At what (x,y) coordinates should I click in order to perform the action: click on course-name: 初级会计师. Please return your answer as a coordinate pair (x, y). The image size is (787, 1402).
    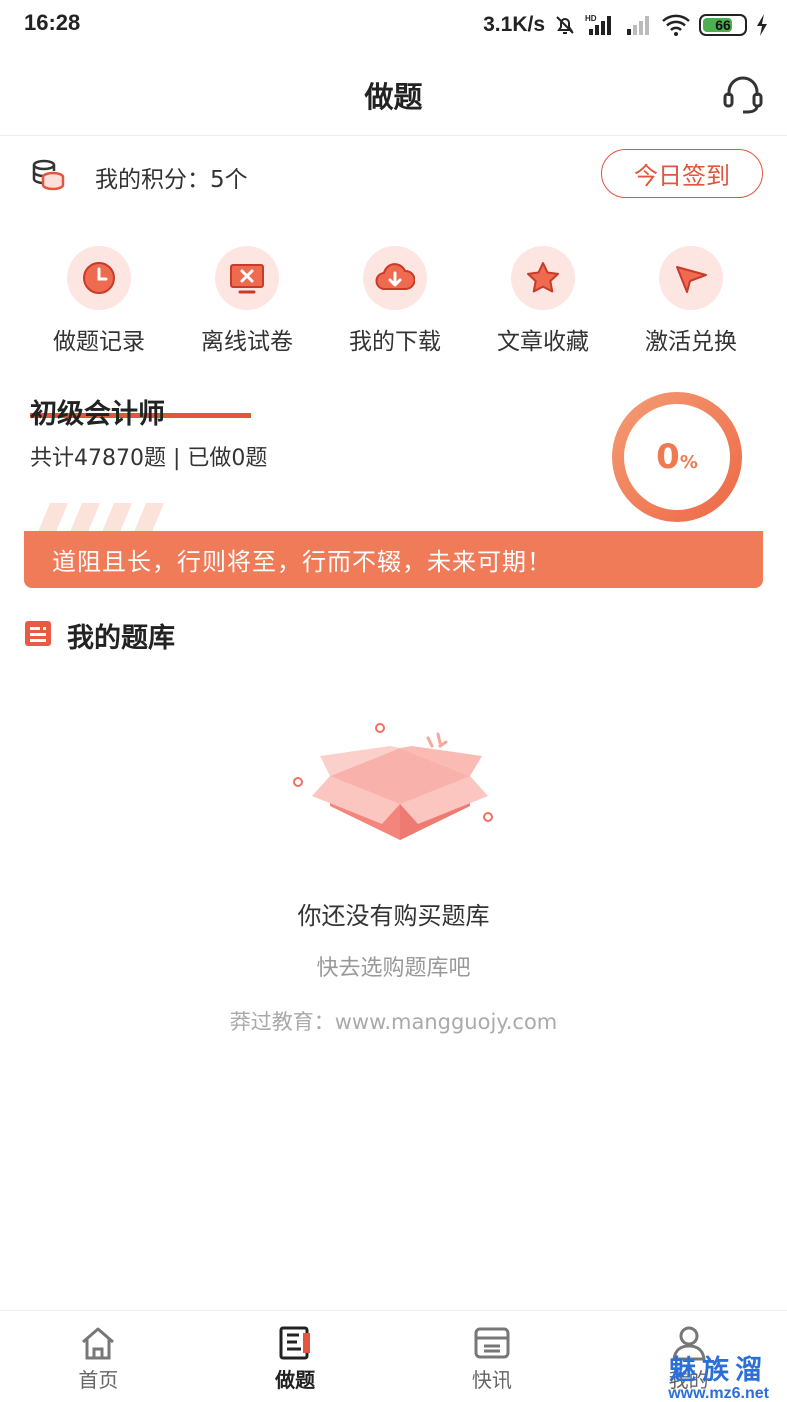
    Looking at the image, I should click on (97, 414).